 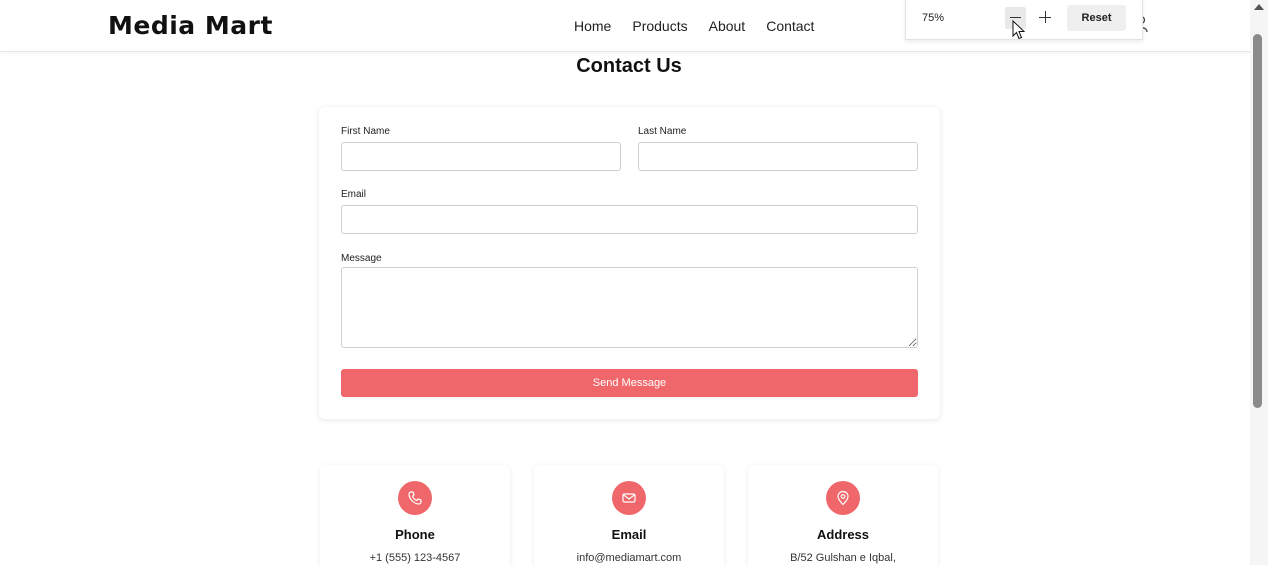 What do you see at coordinates (629, 498) in the screenshot?
I see `mail-icon` at bounding box center [629, 498].